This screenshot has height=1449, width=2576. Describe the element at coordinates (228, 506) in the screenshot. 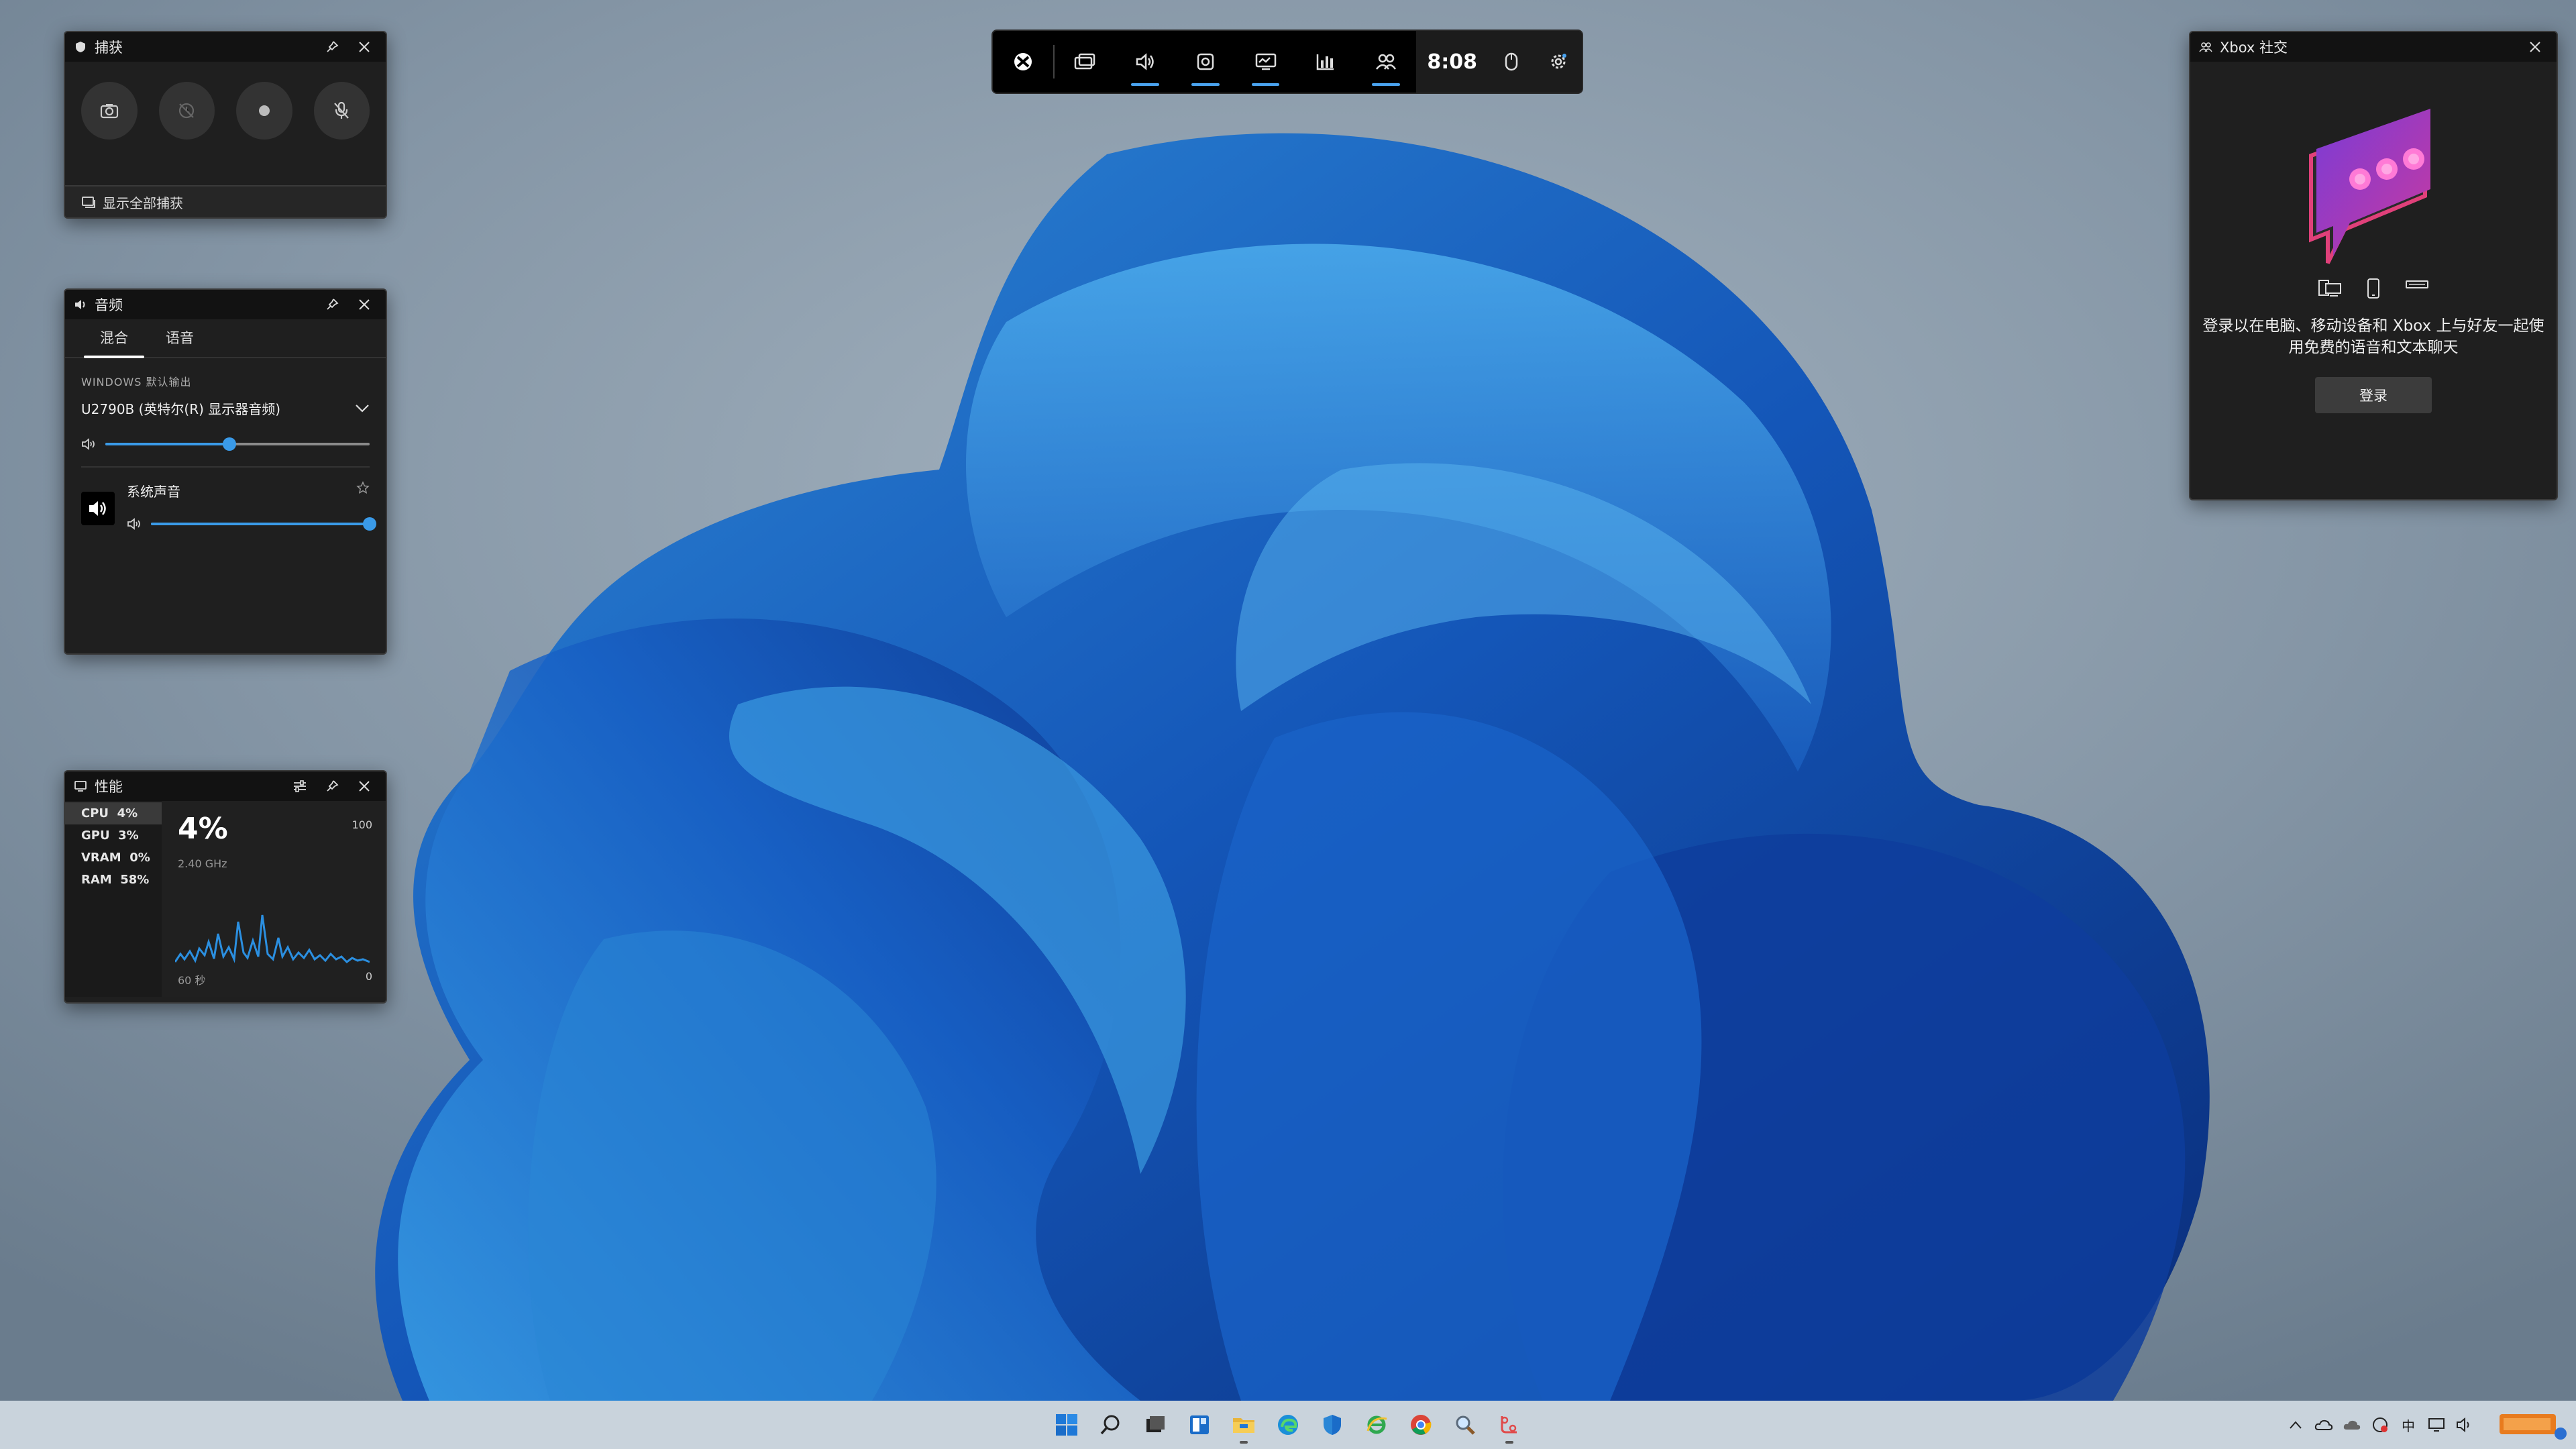

I see `app-audio-row: 系统声音` at that location.